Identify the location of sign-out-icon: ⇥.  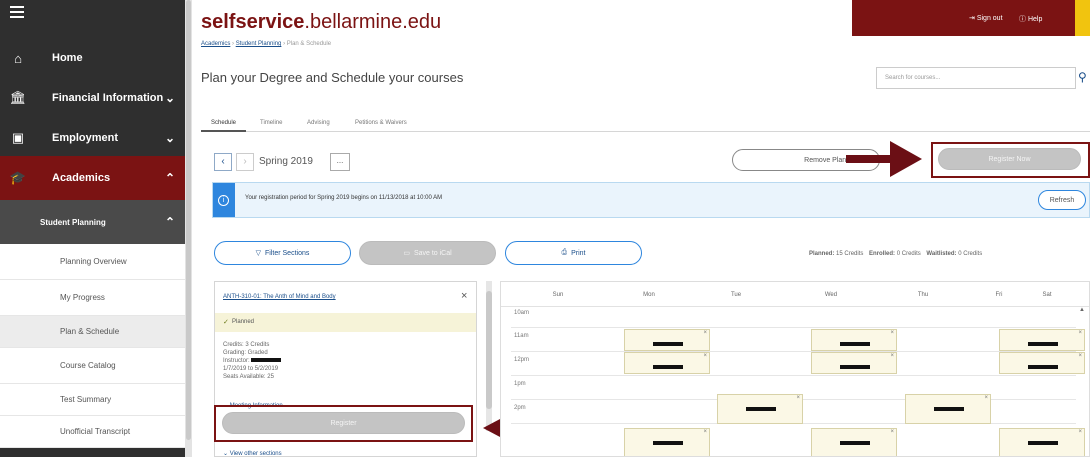
(972, 18).